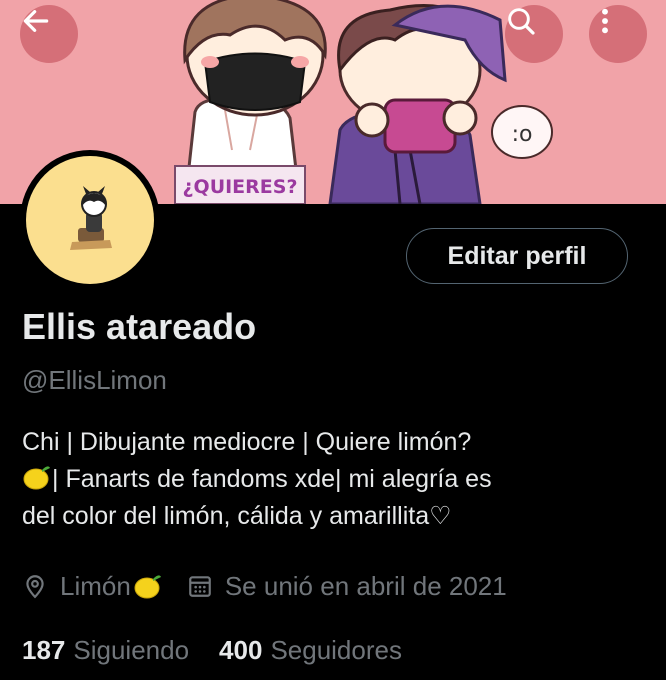  Describe the element at coordinates (247, 442) in the screenshot. I see `bio-line-1: Chi | Dibujante mediocre | Quiere limón?` at that location.